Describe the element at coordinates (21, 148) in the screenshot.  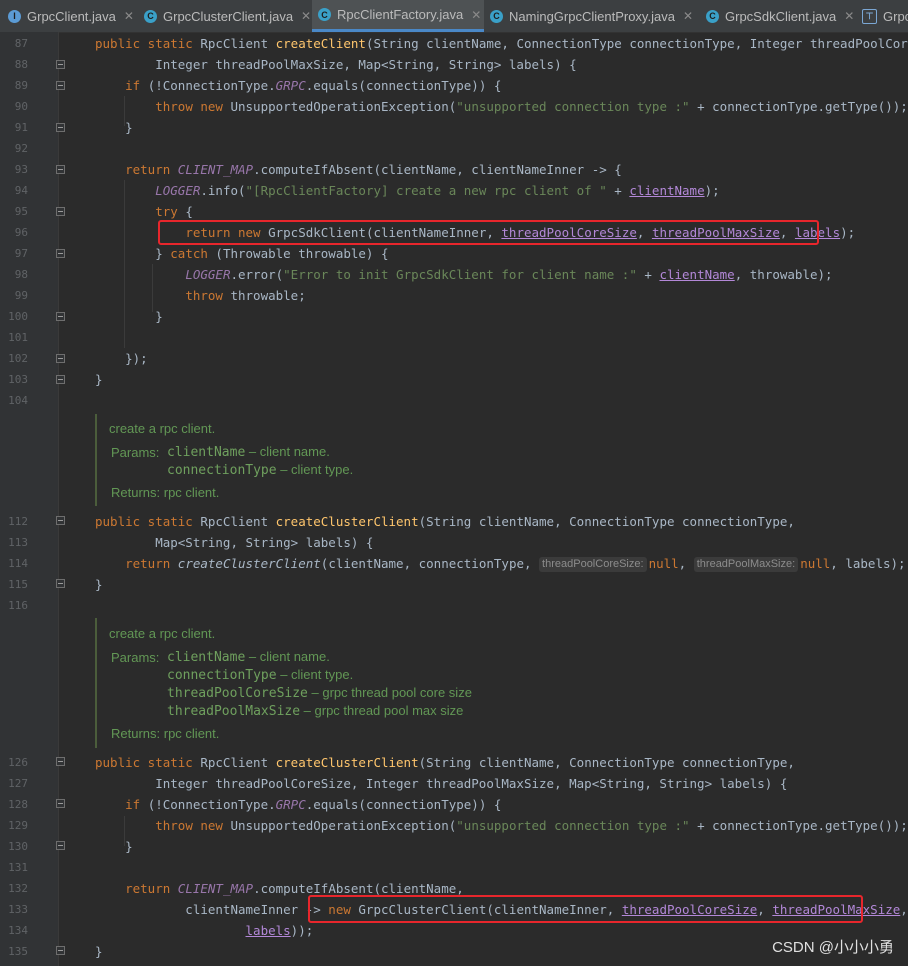
I see `line-number: 92` at that location.